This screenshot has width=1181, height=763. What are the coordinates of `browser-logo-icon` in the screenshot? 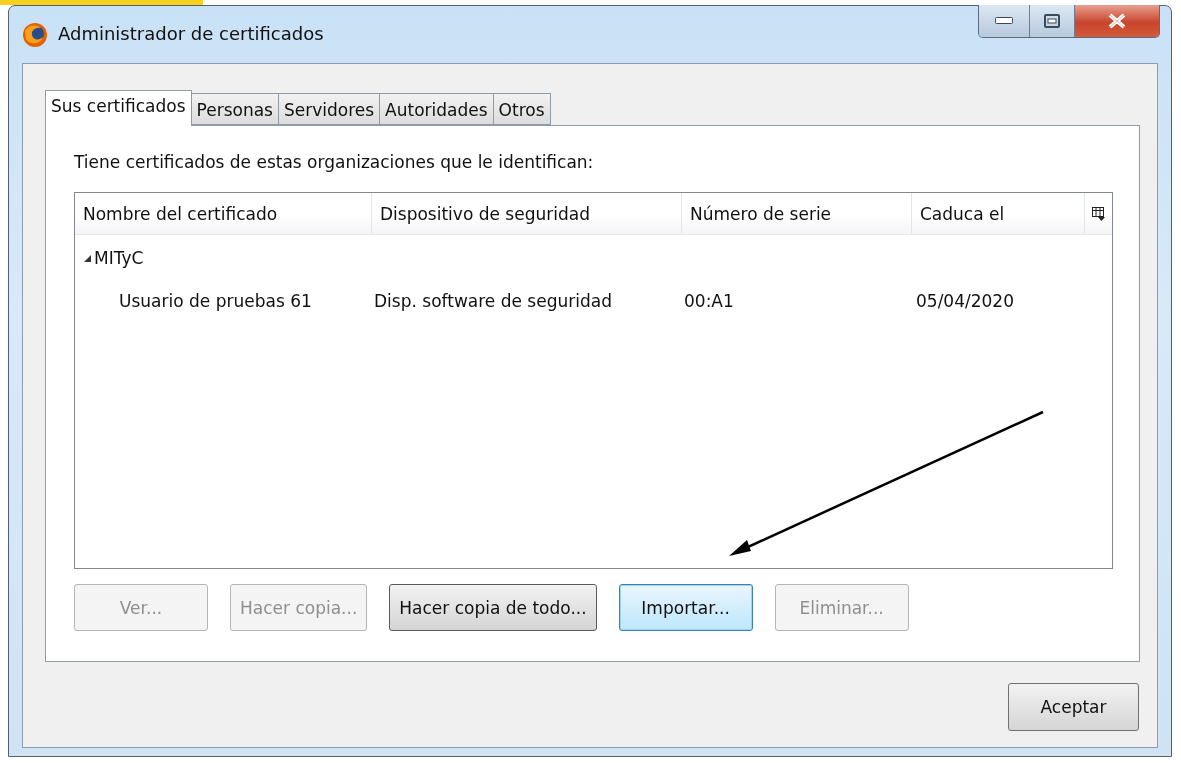 It's located at (35, 35).